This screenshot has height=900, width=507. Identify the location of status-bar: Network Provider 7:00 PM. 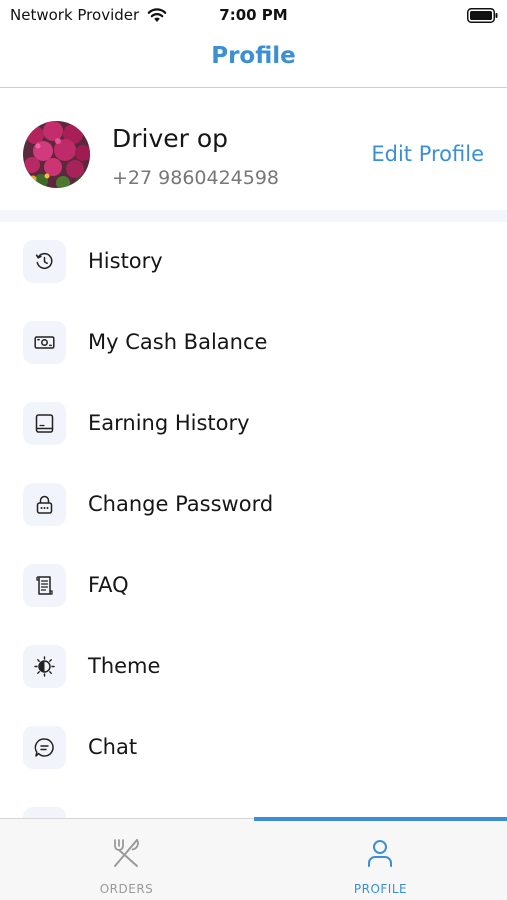
(253, 16).